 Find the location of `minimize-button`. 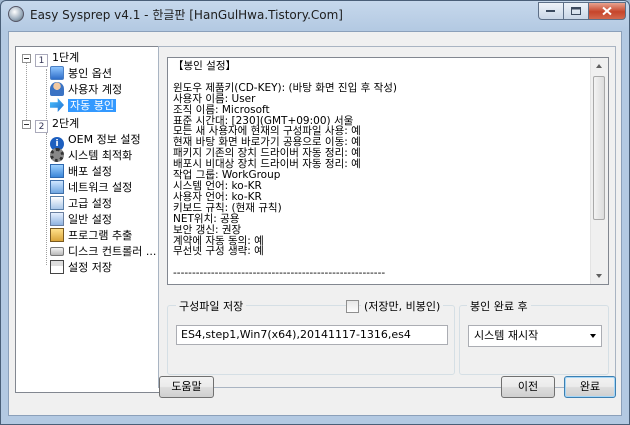

minimize-button is located at coordinates (551, 11).